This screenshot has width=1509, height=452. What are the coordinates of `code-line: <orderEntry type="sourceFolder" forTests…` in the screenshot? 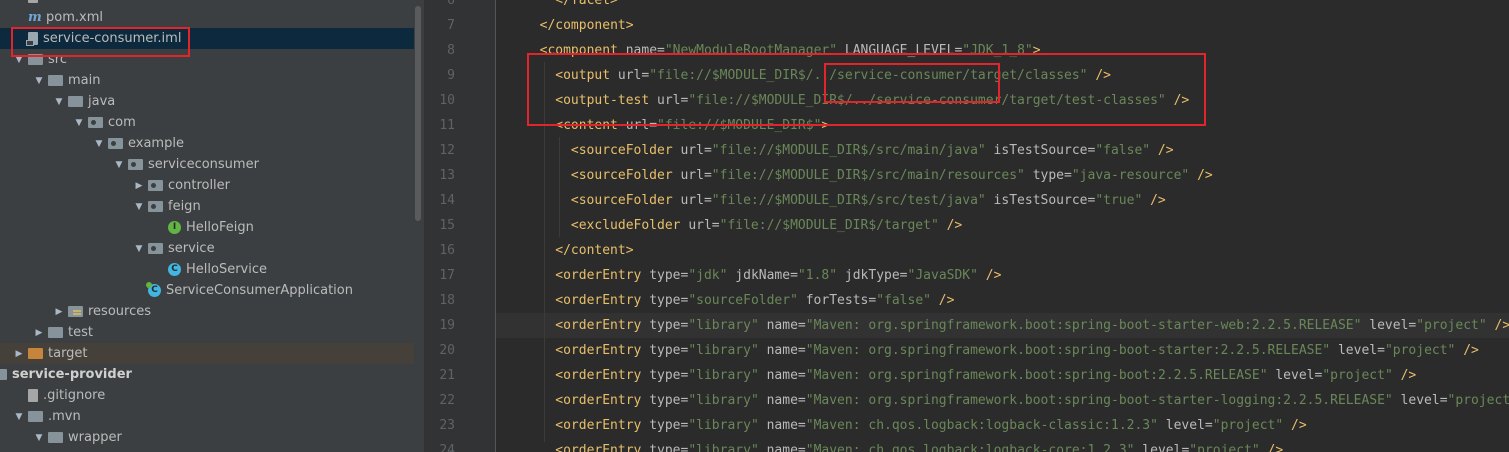 It's located at (1002, 300).